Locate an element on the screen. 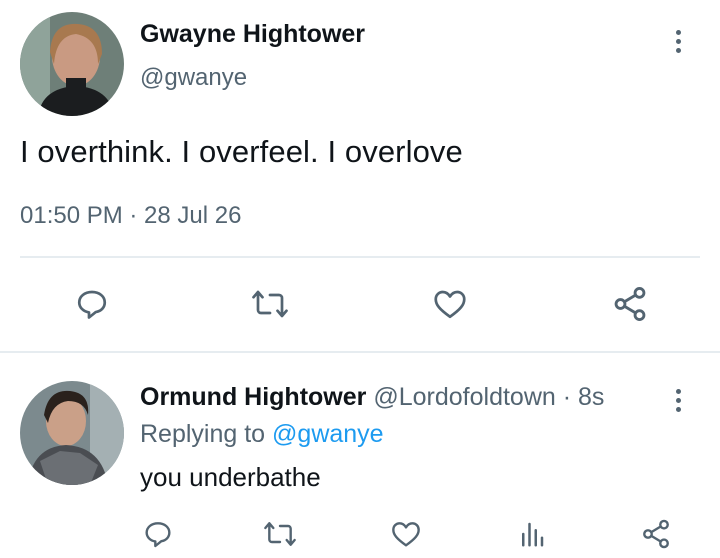  replying-to-line: Replying to @gwanye is located at coordinates (262, 434).